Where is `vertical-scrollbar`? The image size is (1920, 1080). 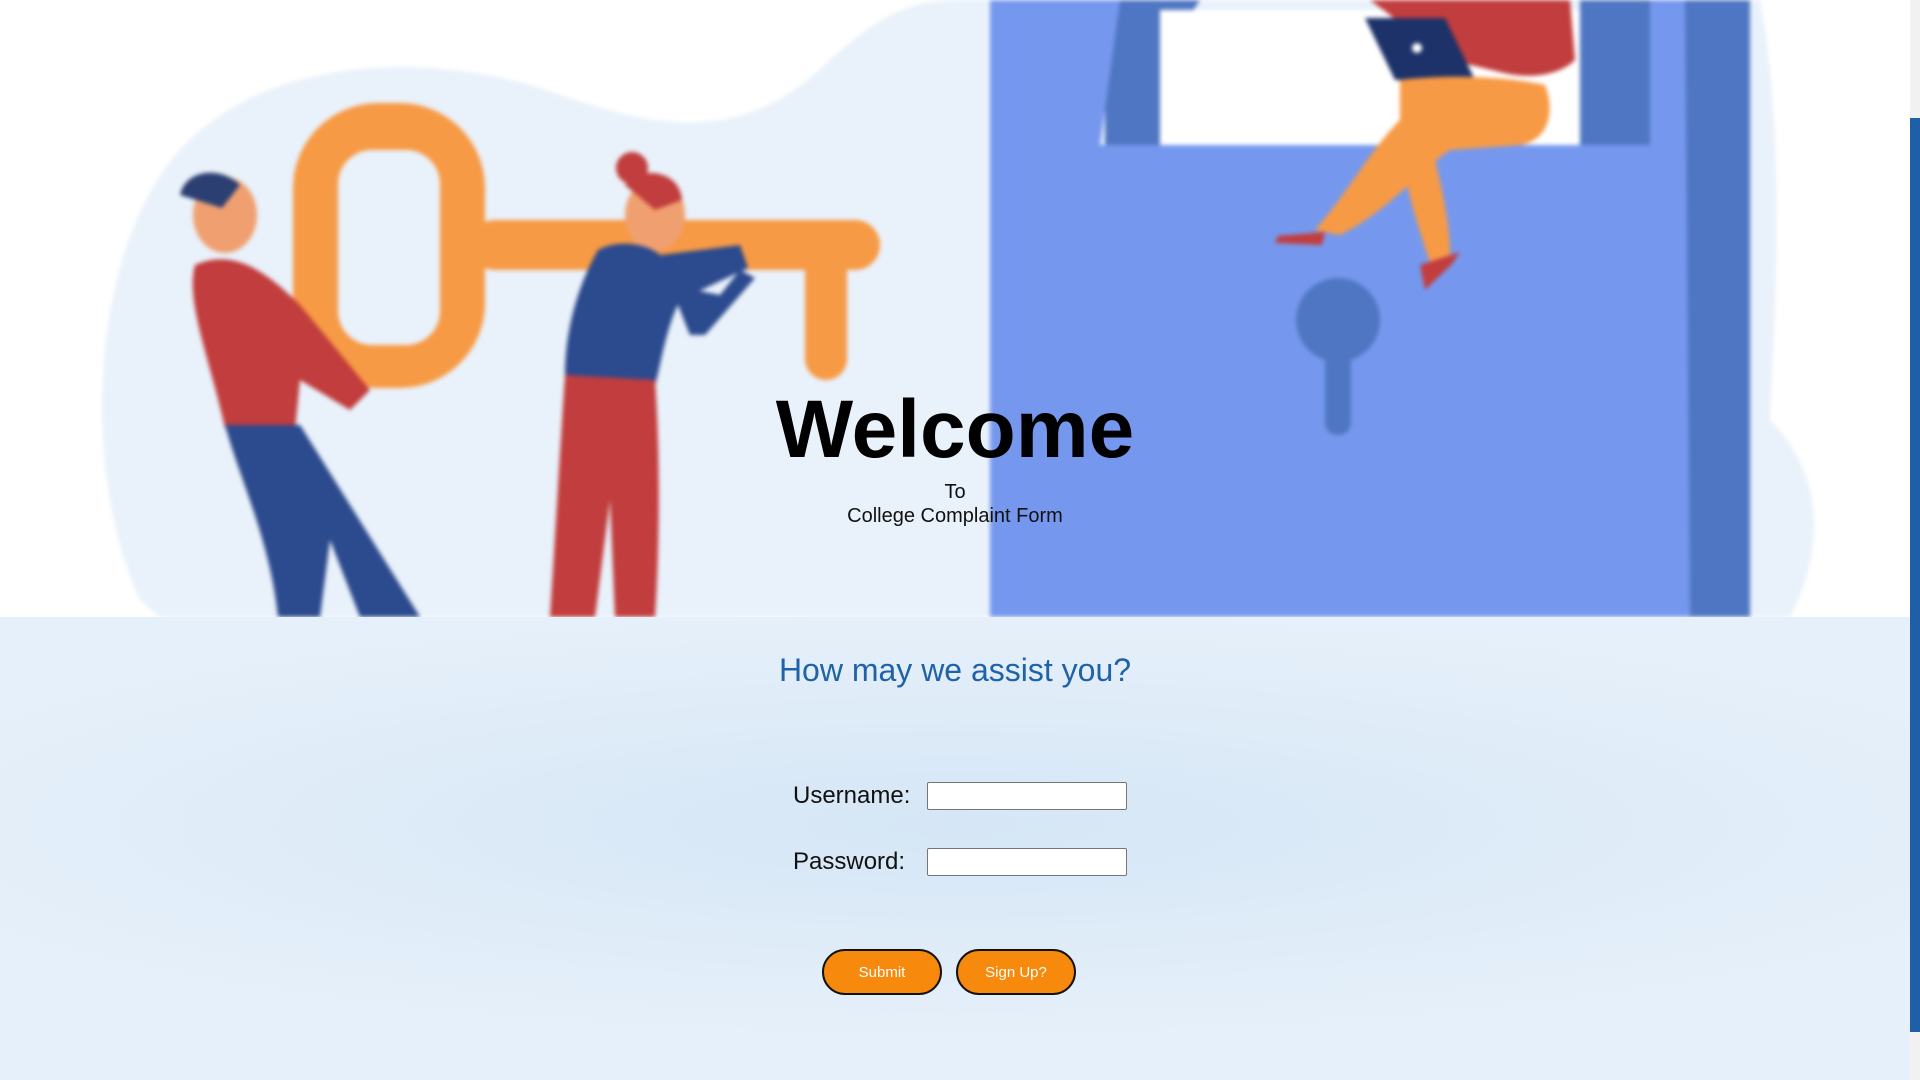
vertical-scrollbar is located at coordinates (1915, 540).